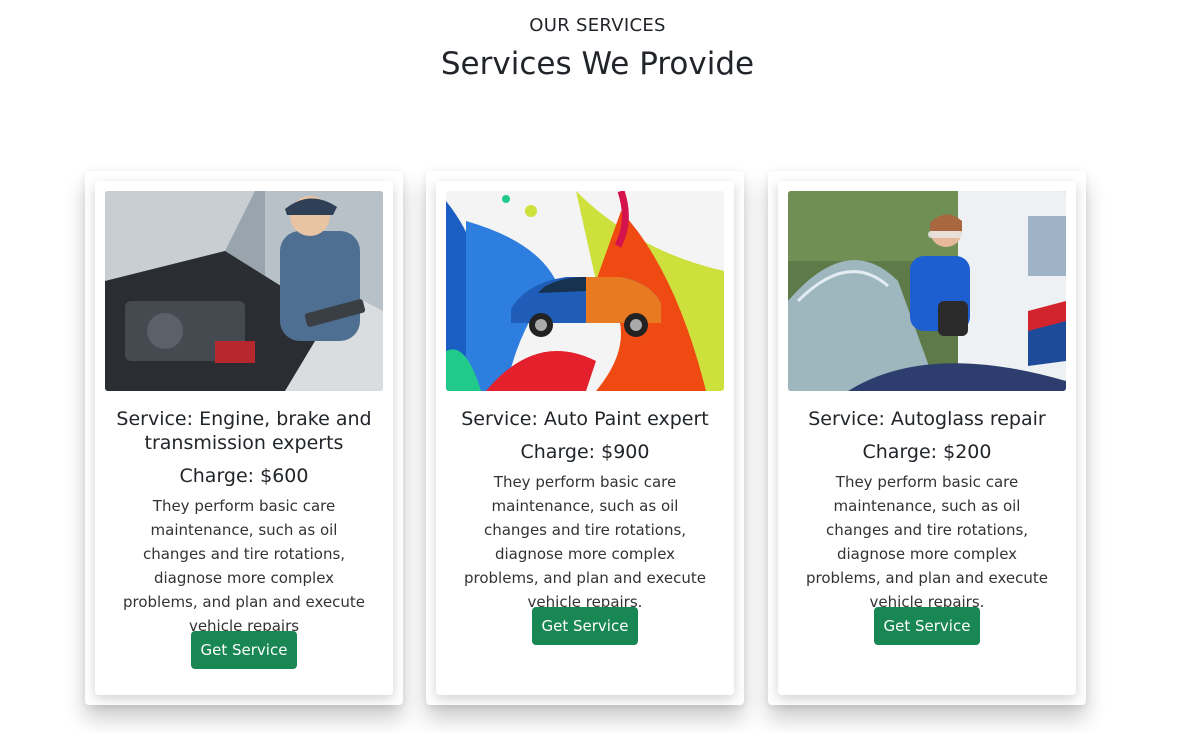 The width and height of the screenshot is (1195, 732). What do you see at coordinates (927, 452) in the screenshot?
I see `service-charge: Charge: $200` at bounding box center [927, 452].